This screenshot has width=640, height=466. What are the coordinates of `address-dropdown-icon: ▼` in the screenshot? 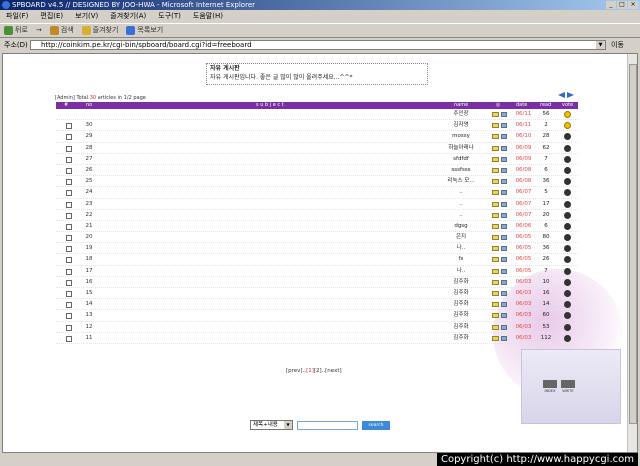 It's located at (600, 45).